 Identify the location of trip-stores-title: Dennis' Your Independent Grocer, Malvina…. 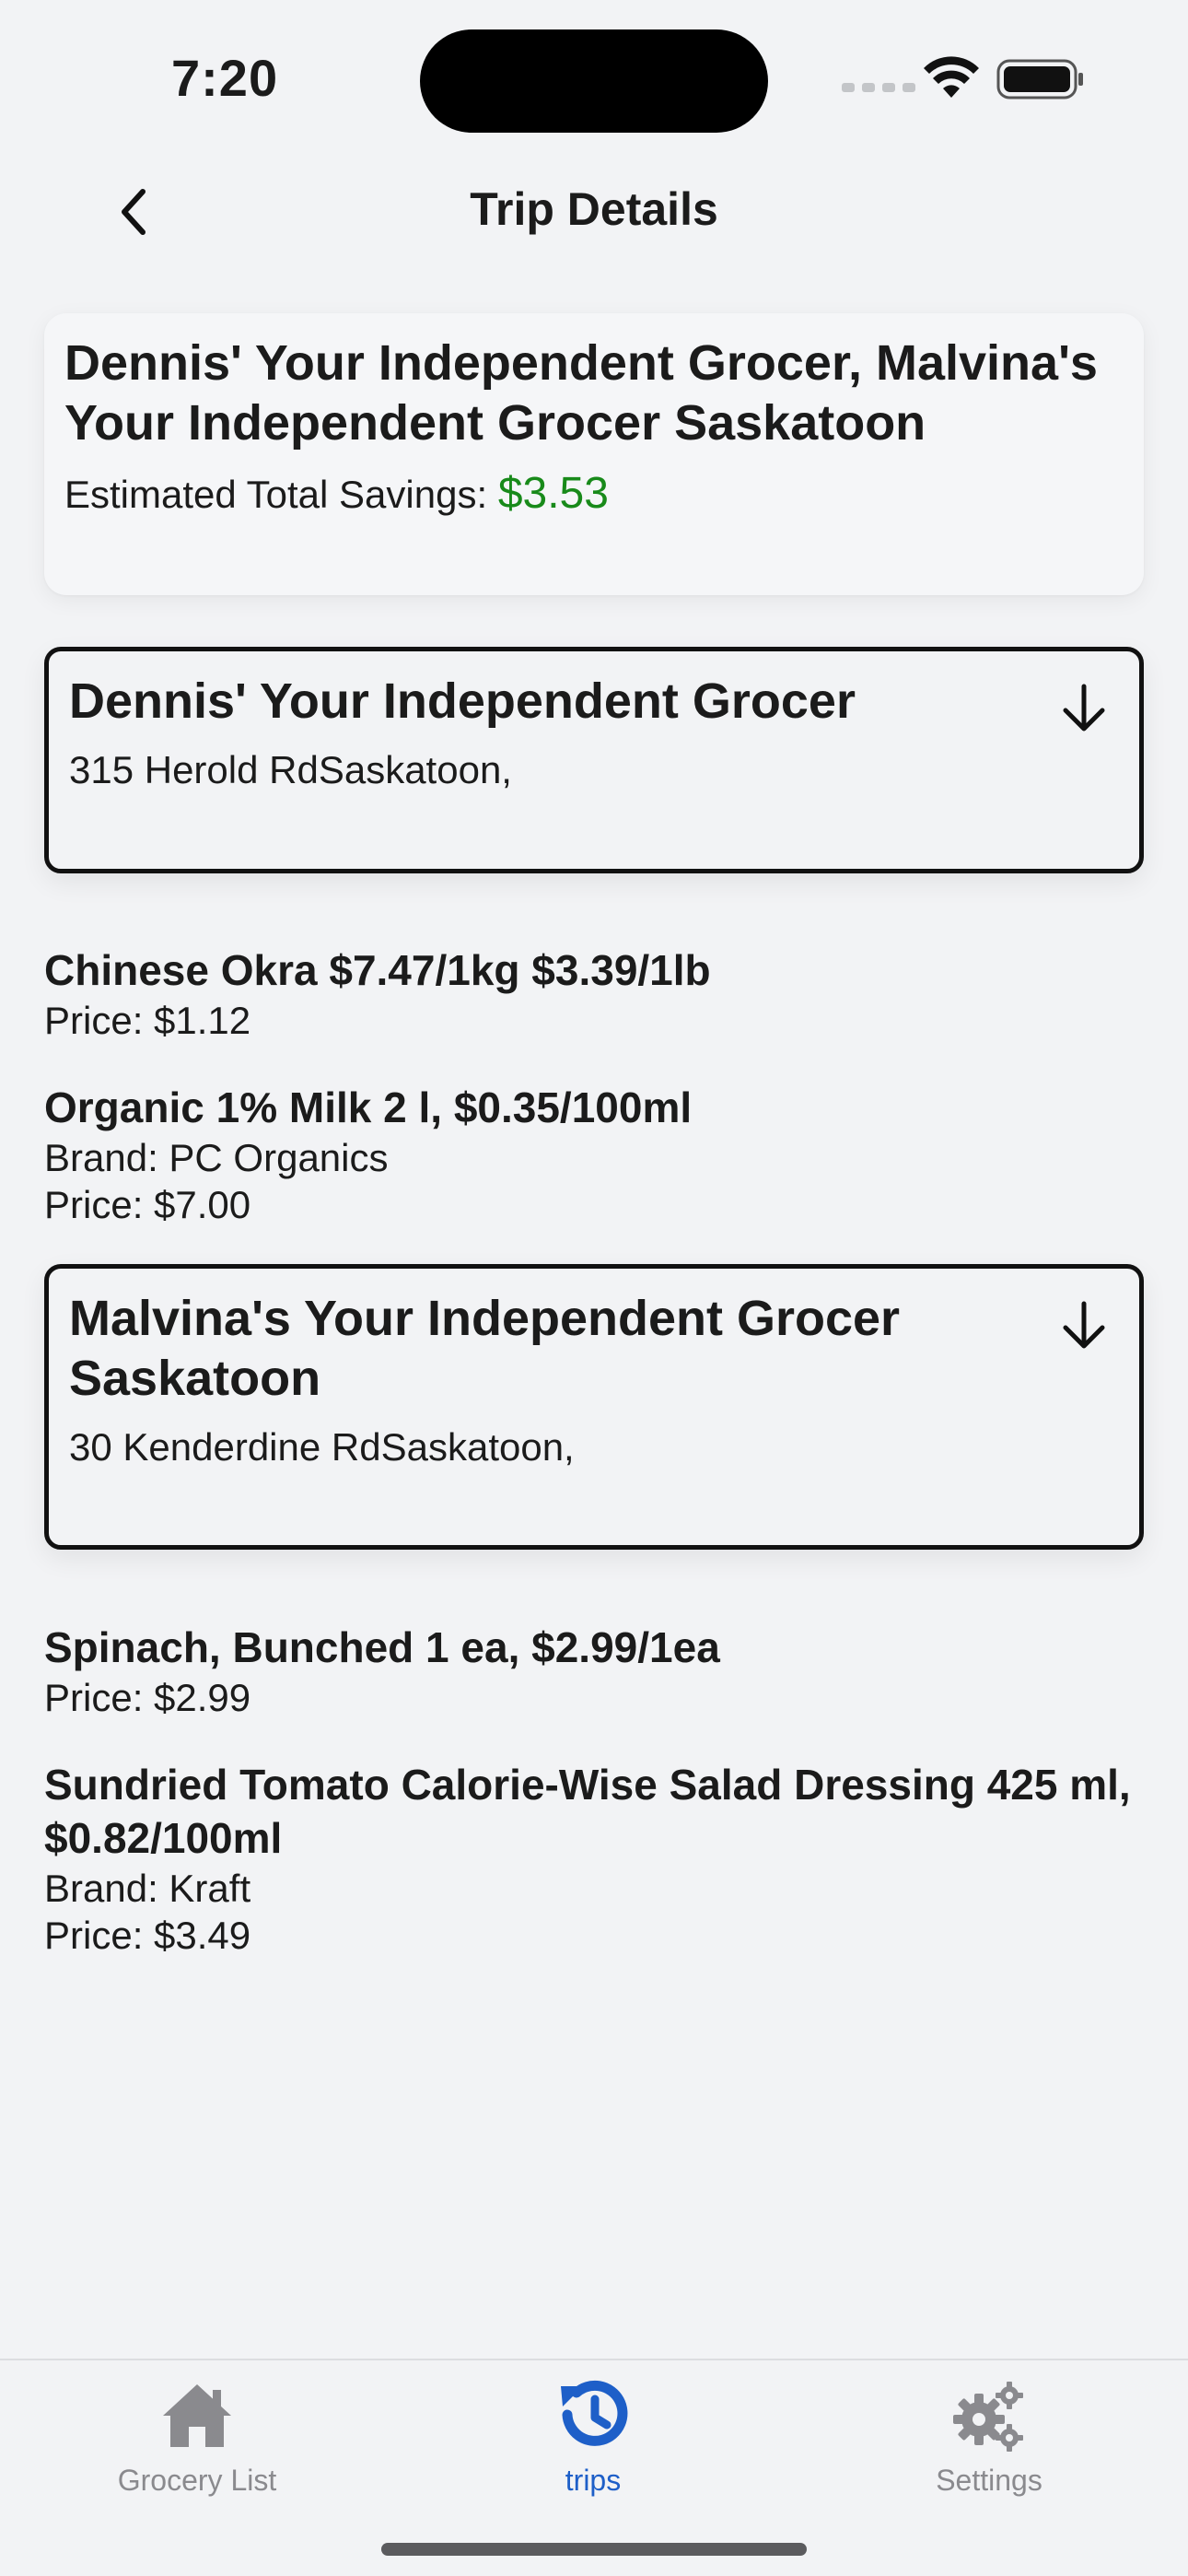
(581, 393).